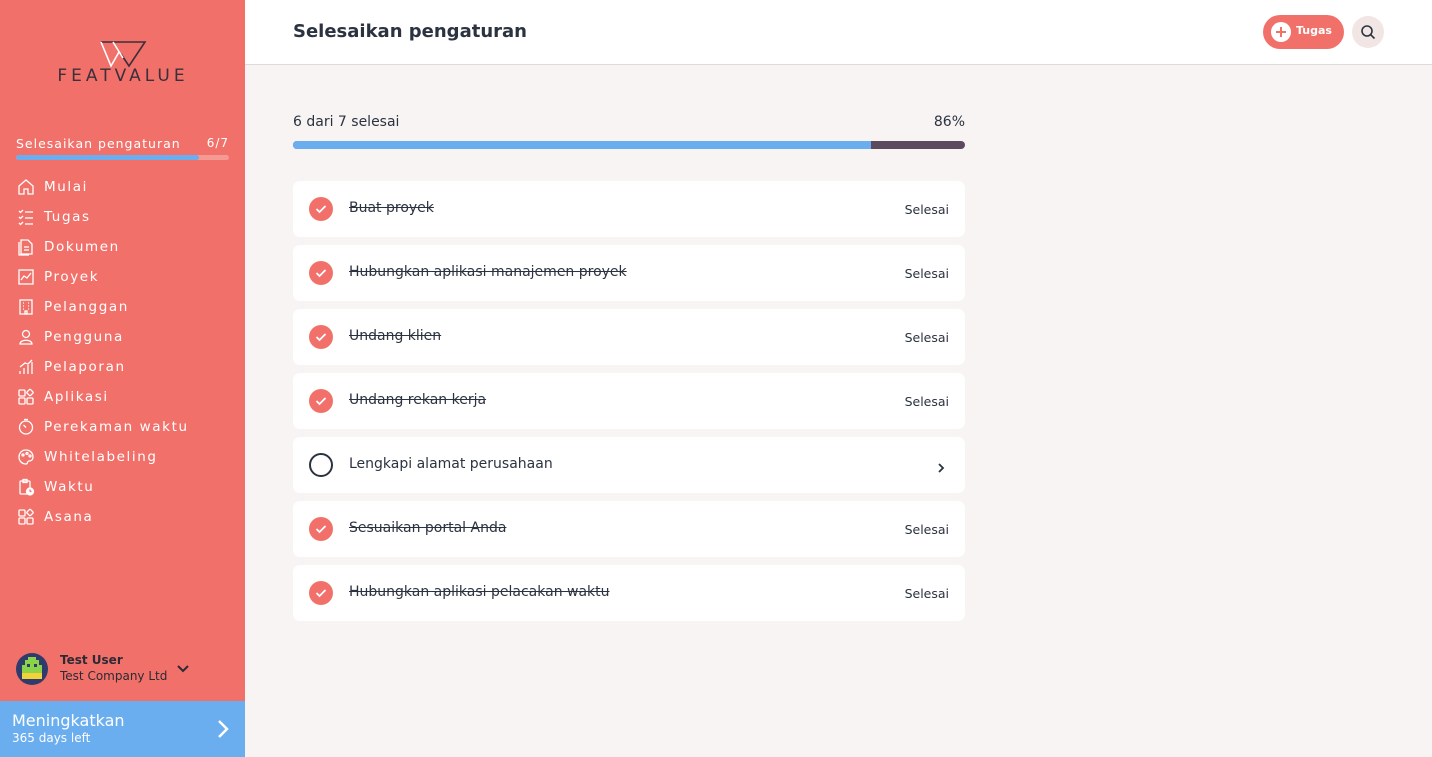 The image size is (1432, 757). Describe the element at coordinates (26, 367) in the screenshot. I see `reporting-icon` at that location.